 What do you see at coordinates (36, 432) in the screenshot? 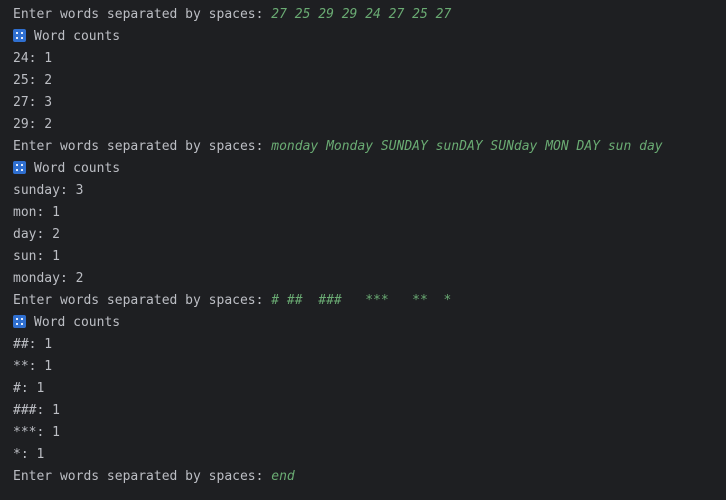
I see `count-line: ***: 1` at bounding box center [36, 432].